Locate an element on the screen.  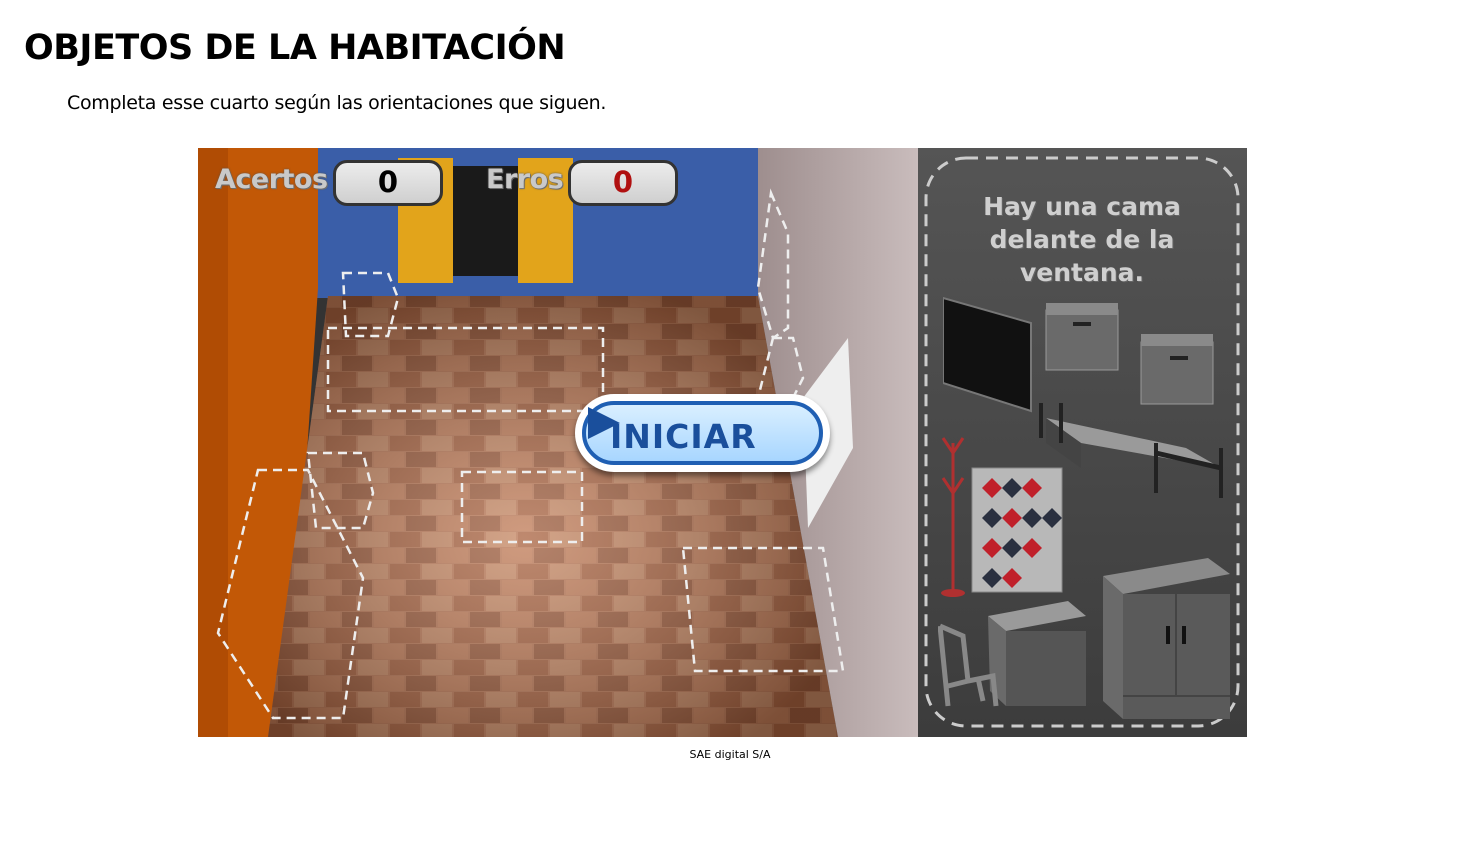
errors-counter: 0 is located at coordinates (623, 183).